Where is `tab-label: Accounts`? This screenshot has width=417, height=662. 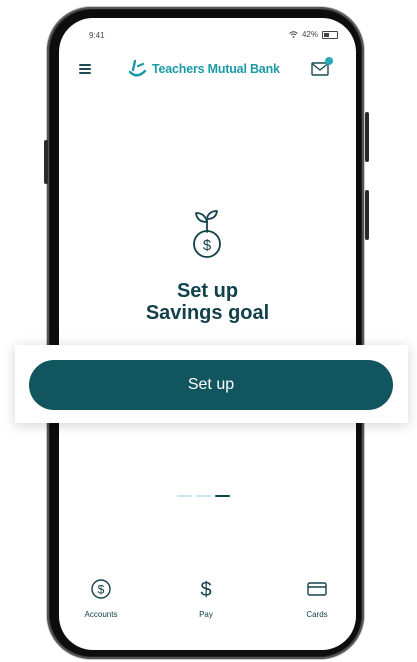 tab-label: Accounts is located at coordinates (101, 614).